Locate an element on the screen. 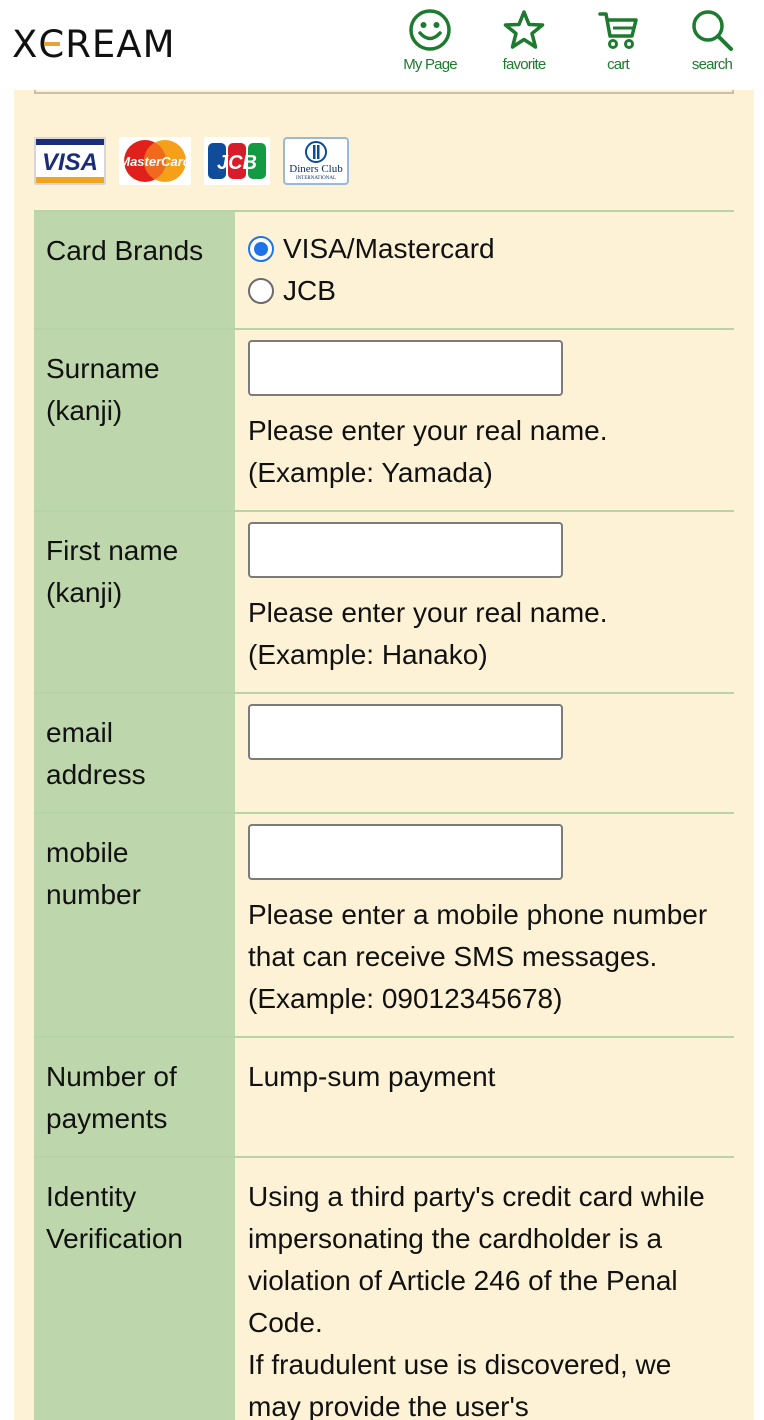 Image resolution: width=764 pixels, height=1420 pixels. nav-mypage-label: My Page is located at coordinates (430, 64).